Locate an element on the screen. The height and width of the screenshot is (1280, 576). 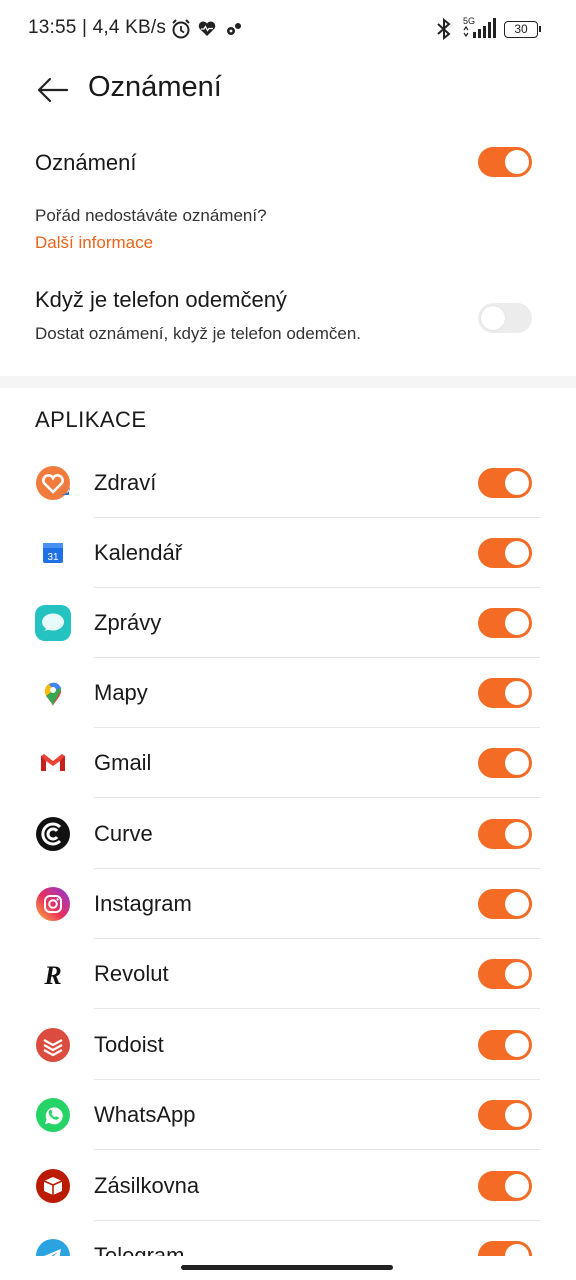
app-name: Mapy is located at coordinates (121, 692).